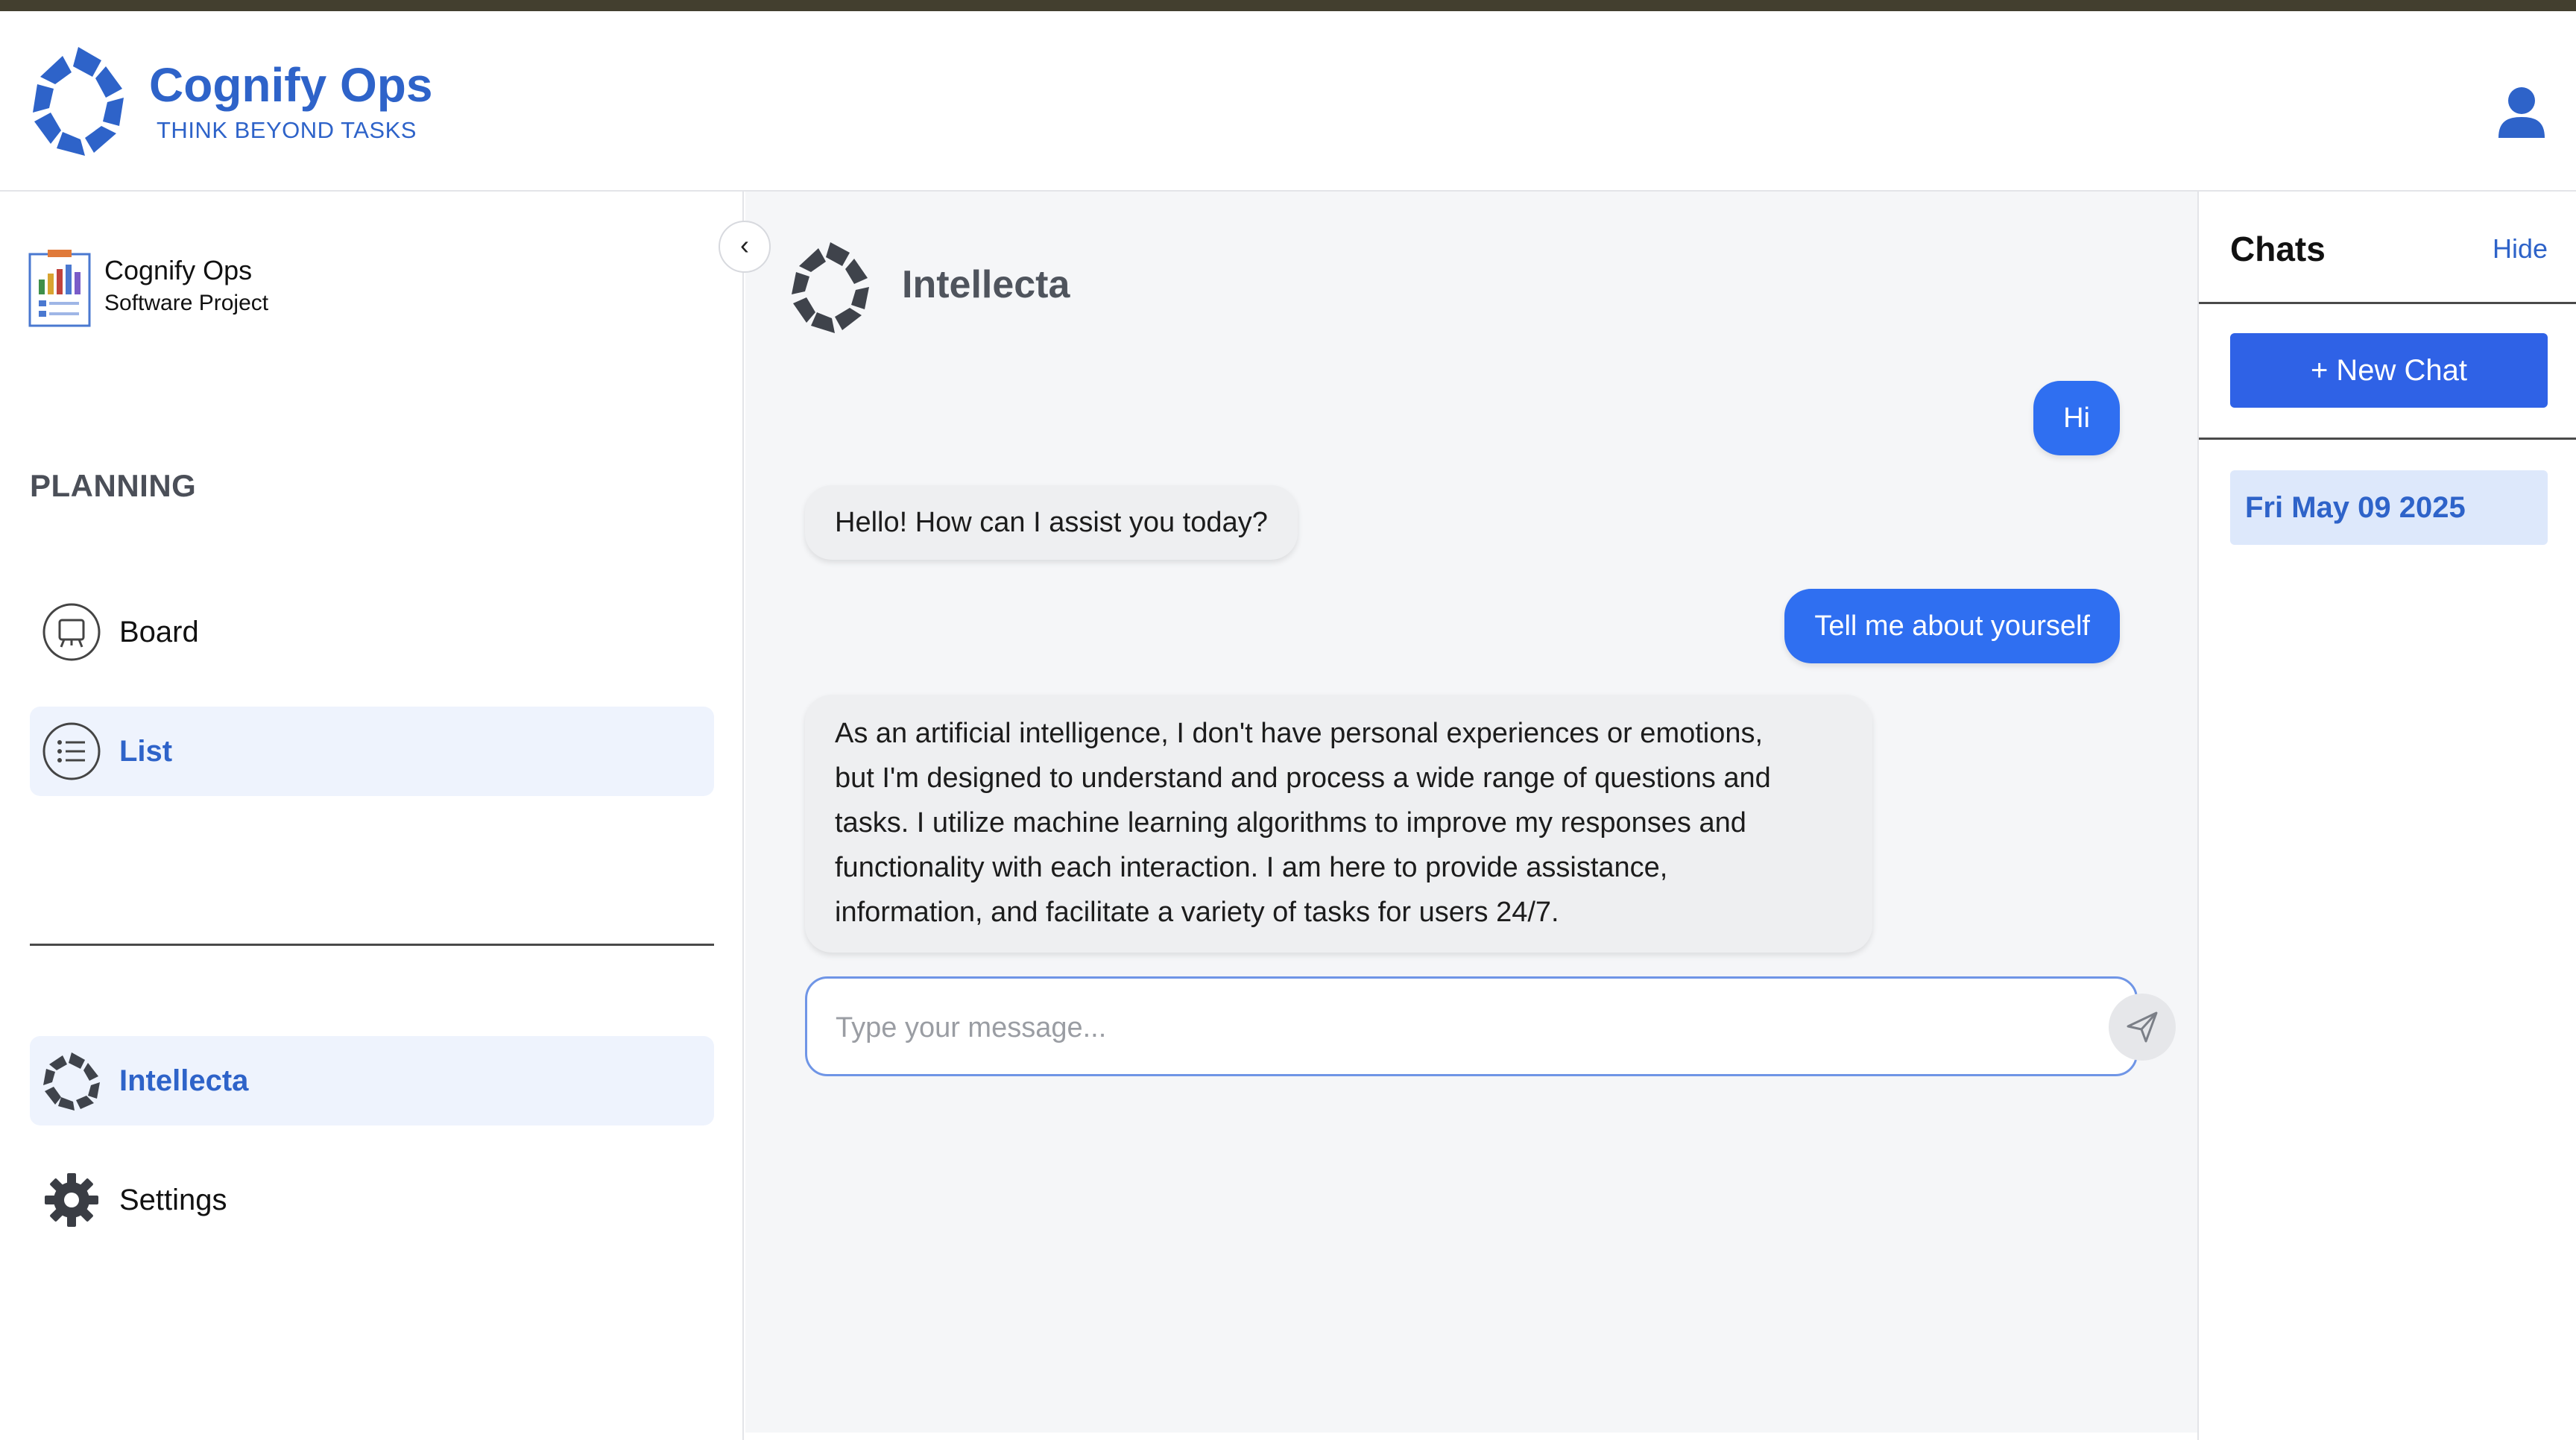 Image resolution: width=2576 pixels, height=1440 pixels. I want to click on sidebar-item-list: List, so click(372, 751).